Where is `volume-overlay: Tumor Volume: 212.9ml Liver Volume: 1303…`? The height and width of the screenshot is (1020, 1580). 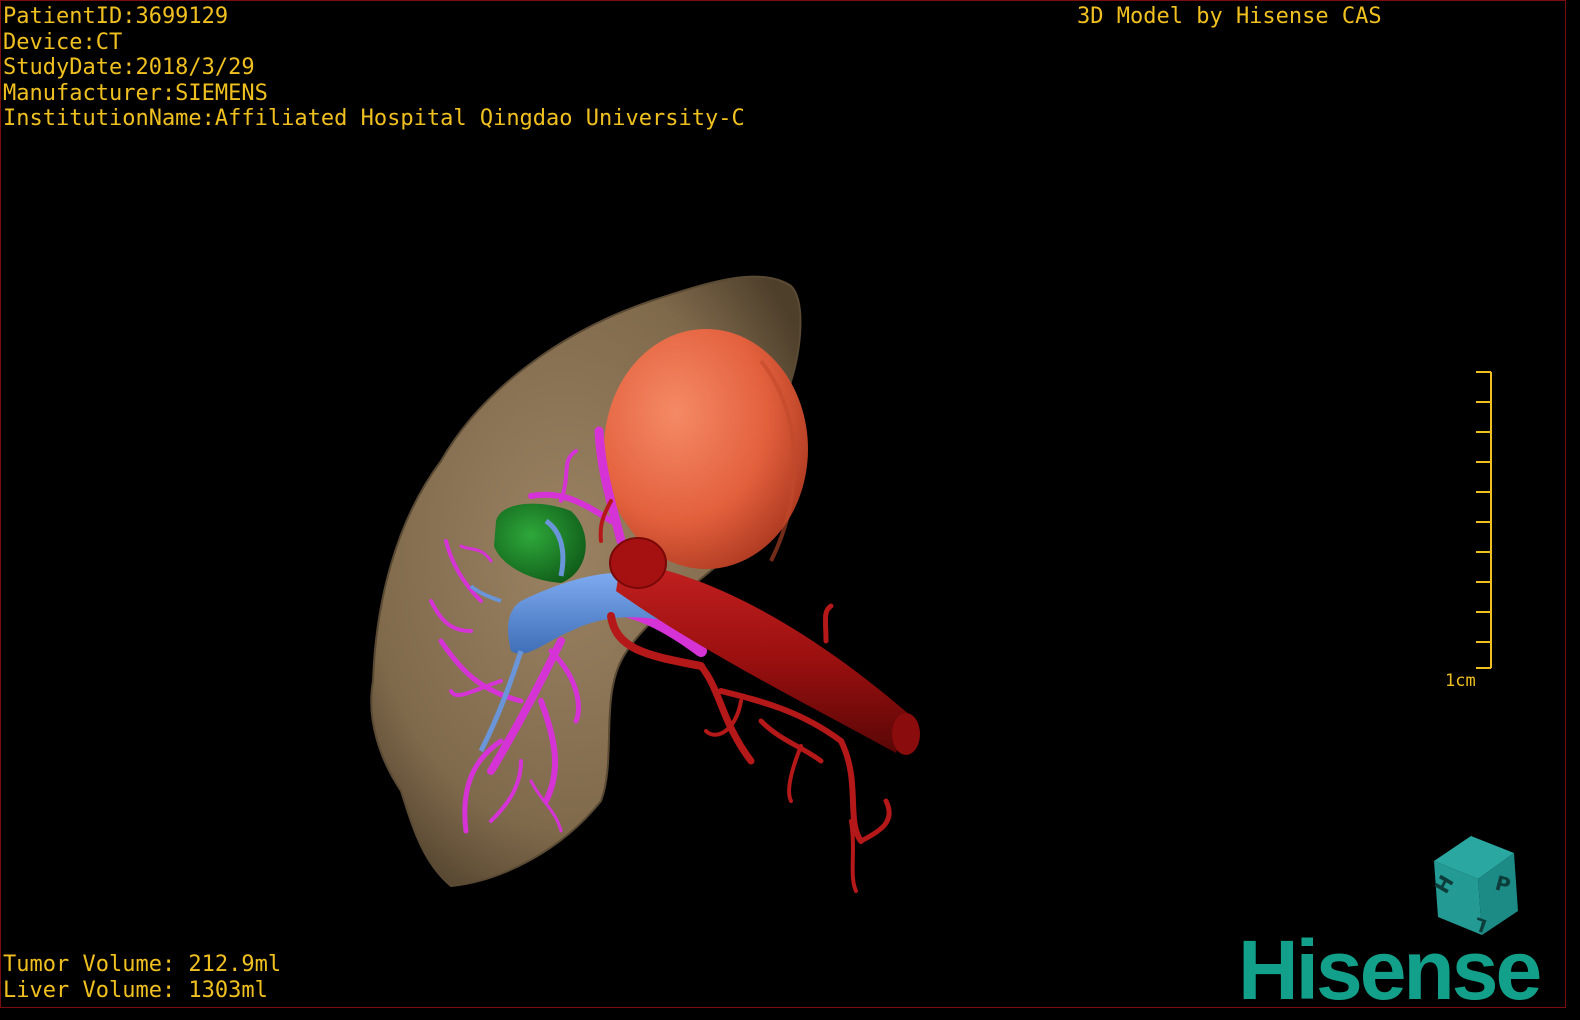
volume-overlay: Tumor Volume: 212.9ml Liver Volume: 1303… is located at coordinates (142, 977).